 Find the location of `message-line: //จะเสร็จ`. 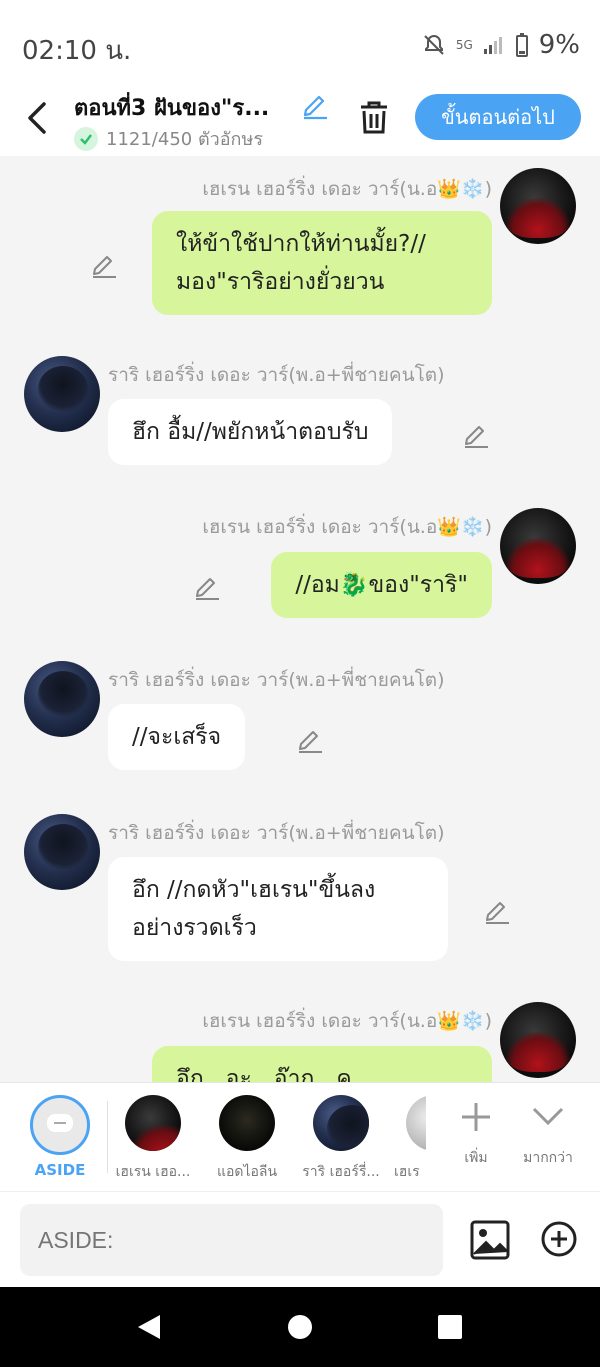

message-line: //จะเสร็จ is located at coordinates (177, 737).